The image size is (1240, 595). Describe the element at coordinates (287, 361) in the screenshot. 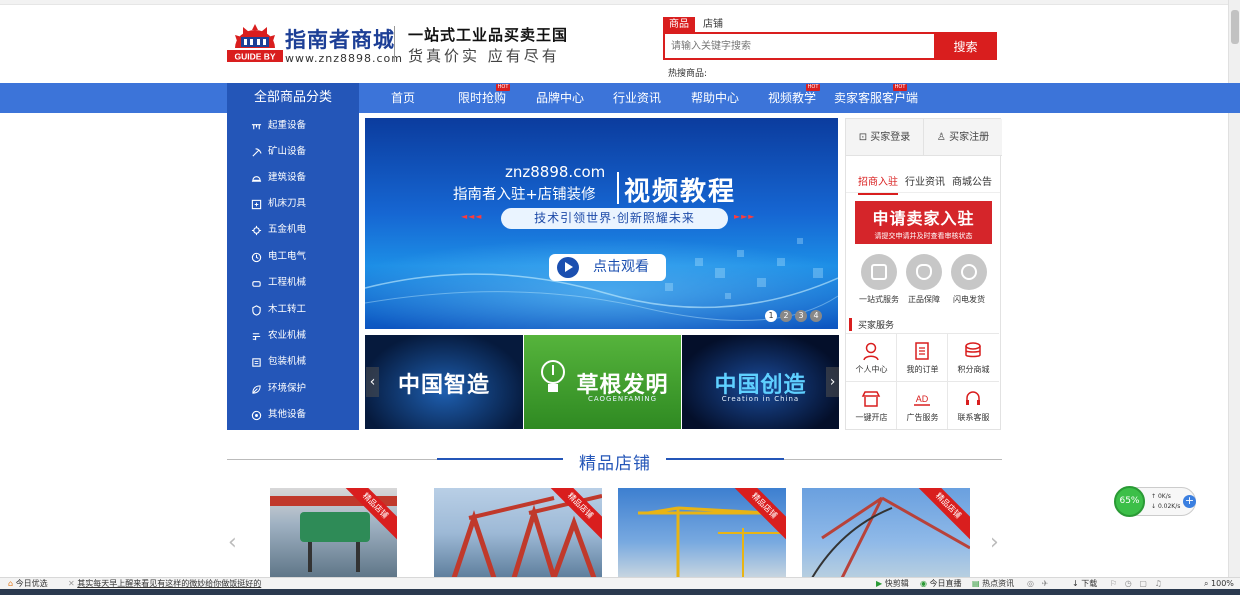

I see `category-label: 包装机械` at that location.